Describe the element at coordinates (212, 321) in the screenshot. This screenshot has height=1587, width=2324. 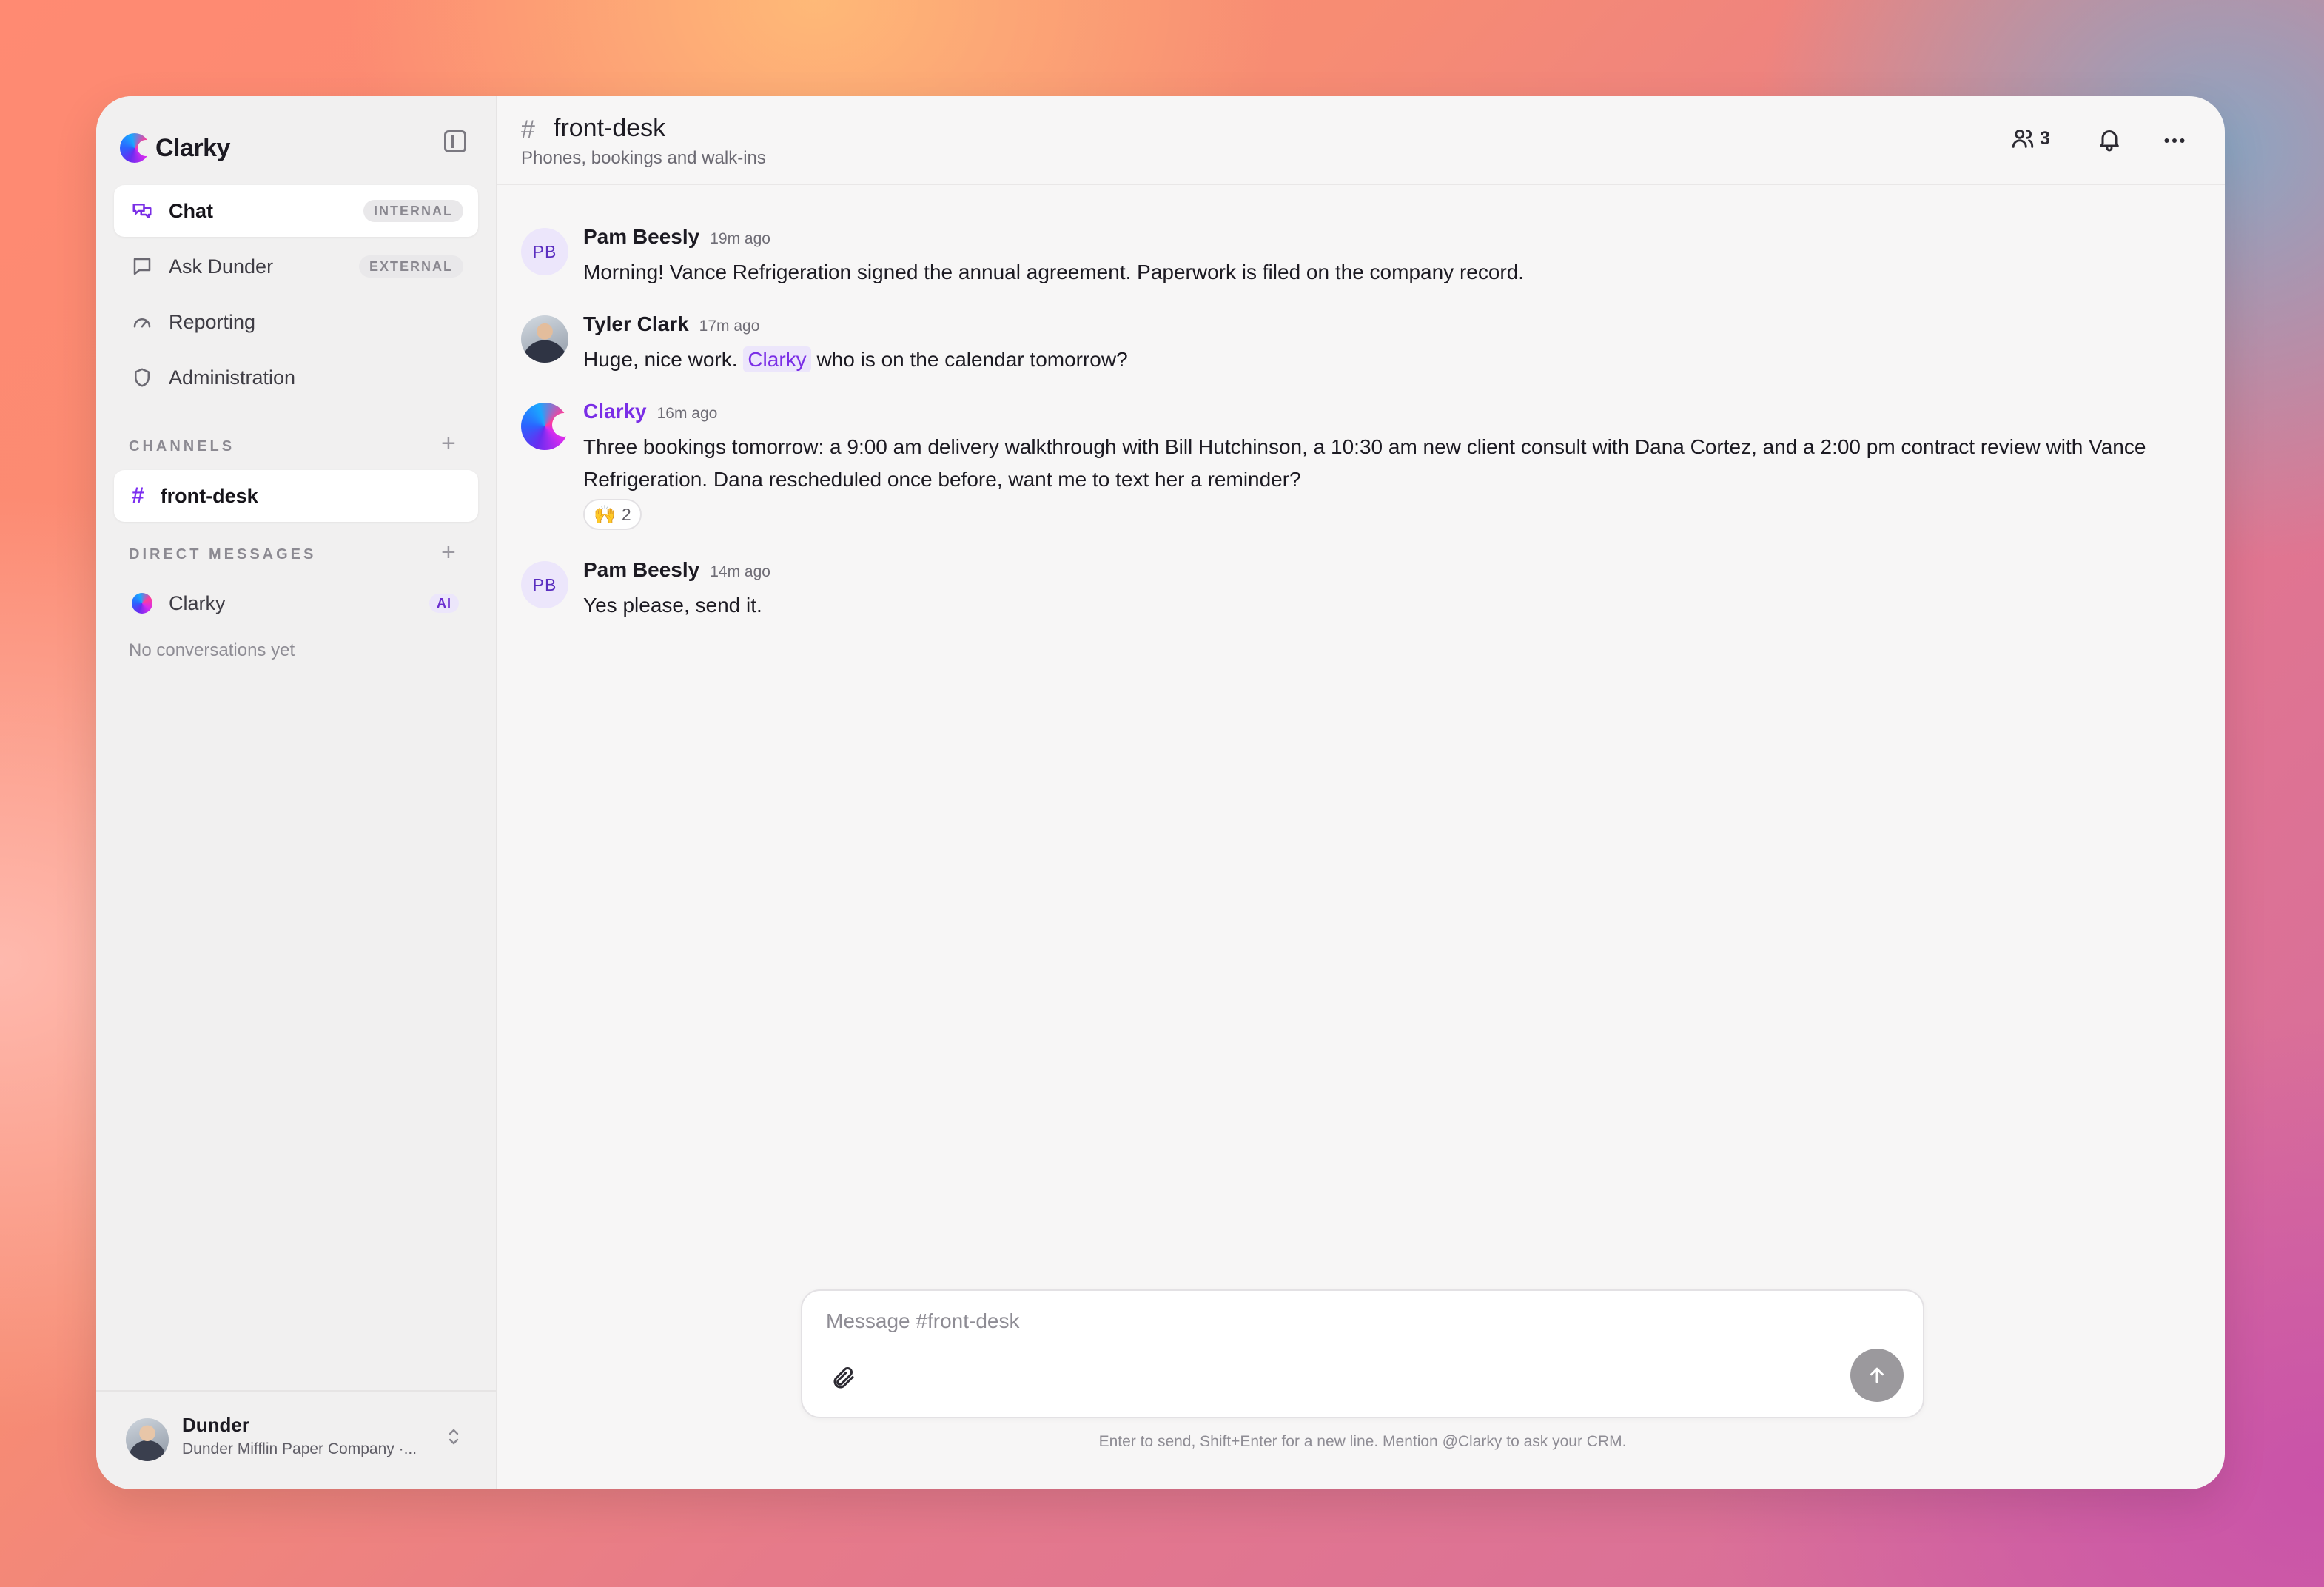
I see `nav-label: Reporting` at that location.